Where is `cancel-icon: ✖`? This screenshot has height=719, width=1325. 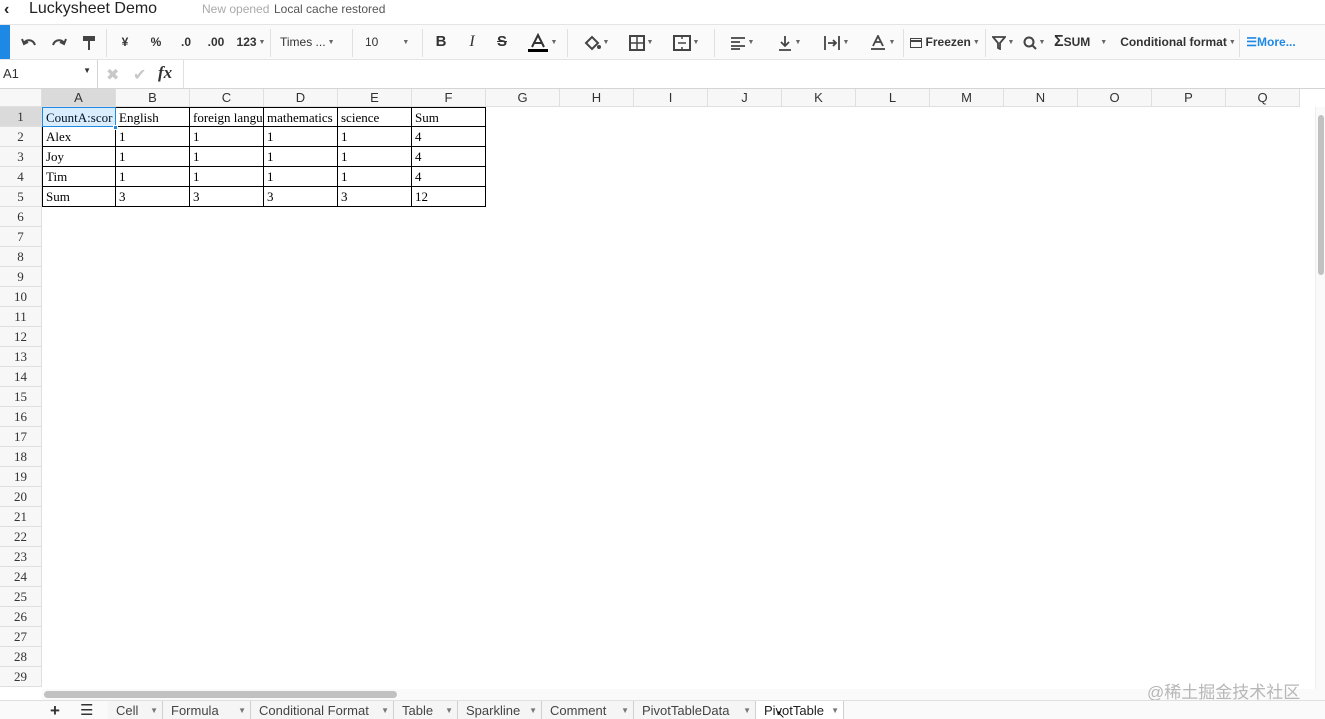
cancel-icon: ✖ is located at coordinates (112, 75).